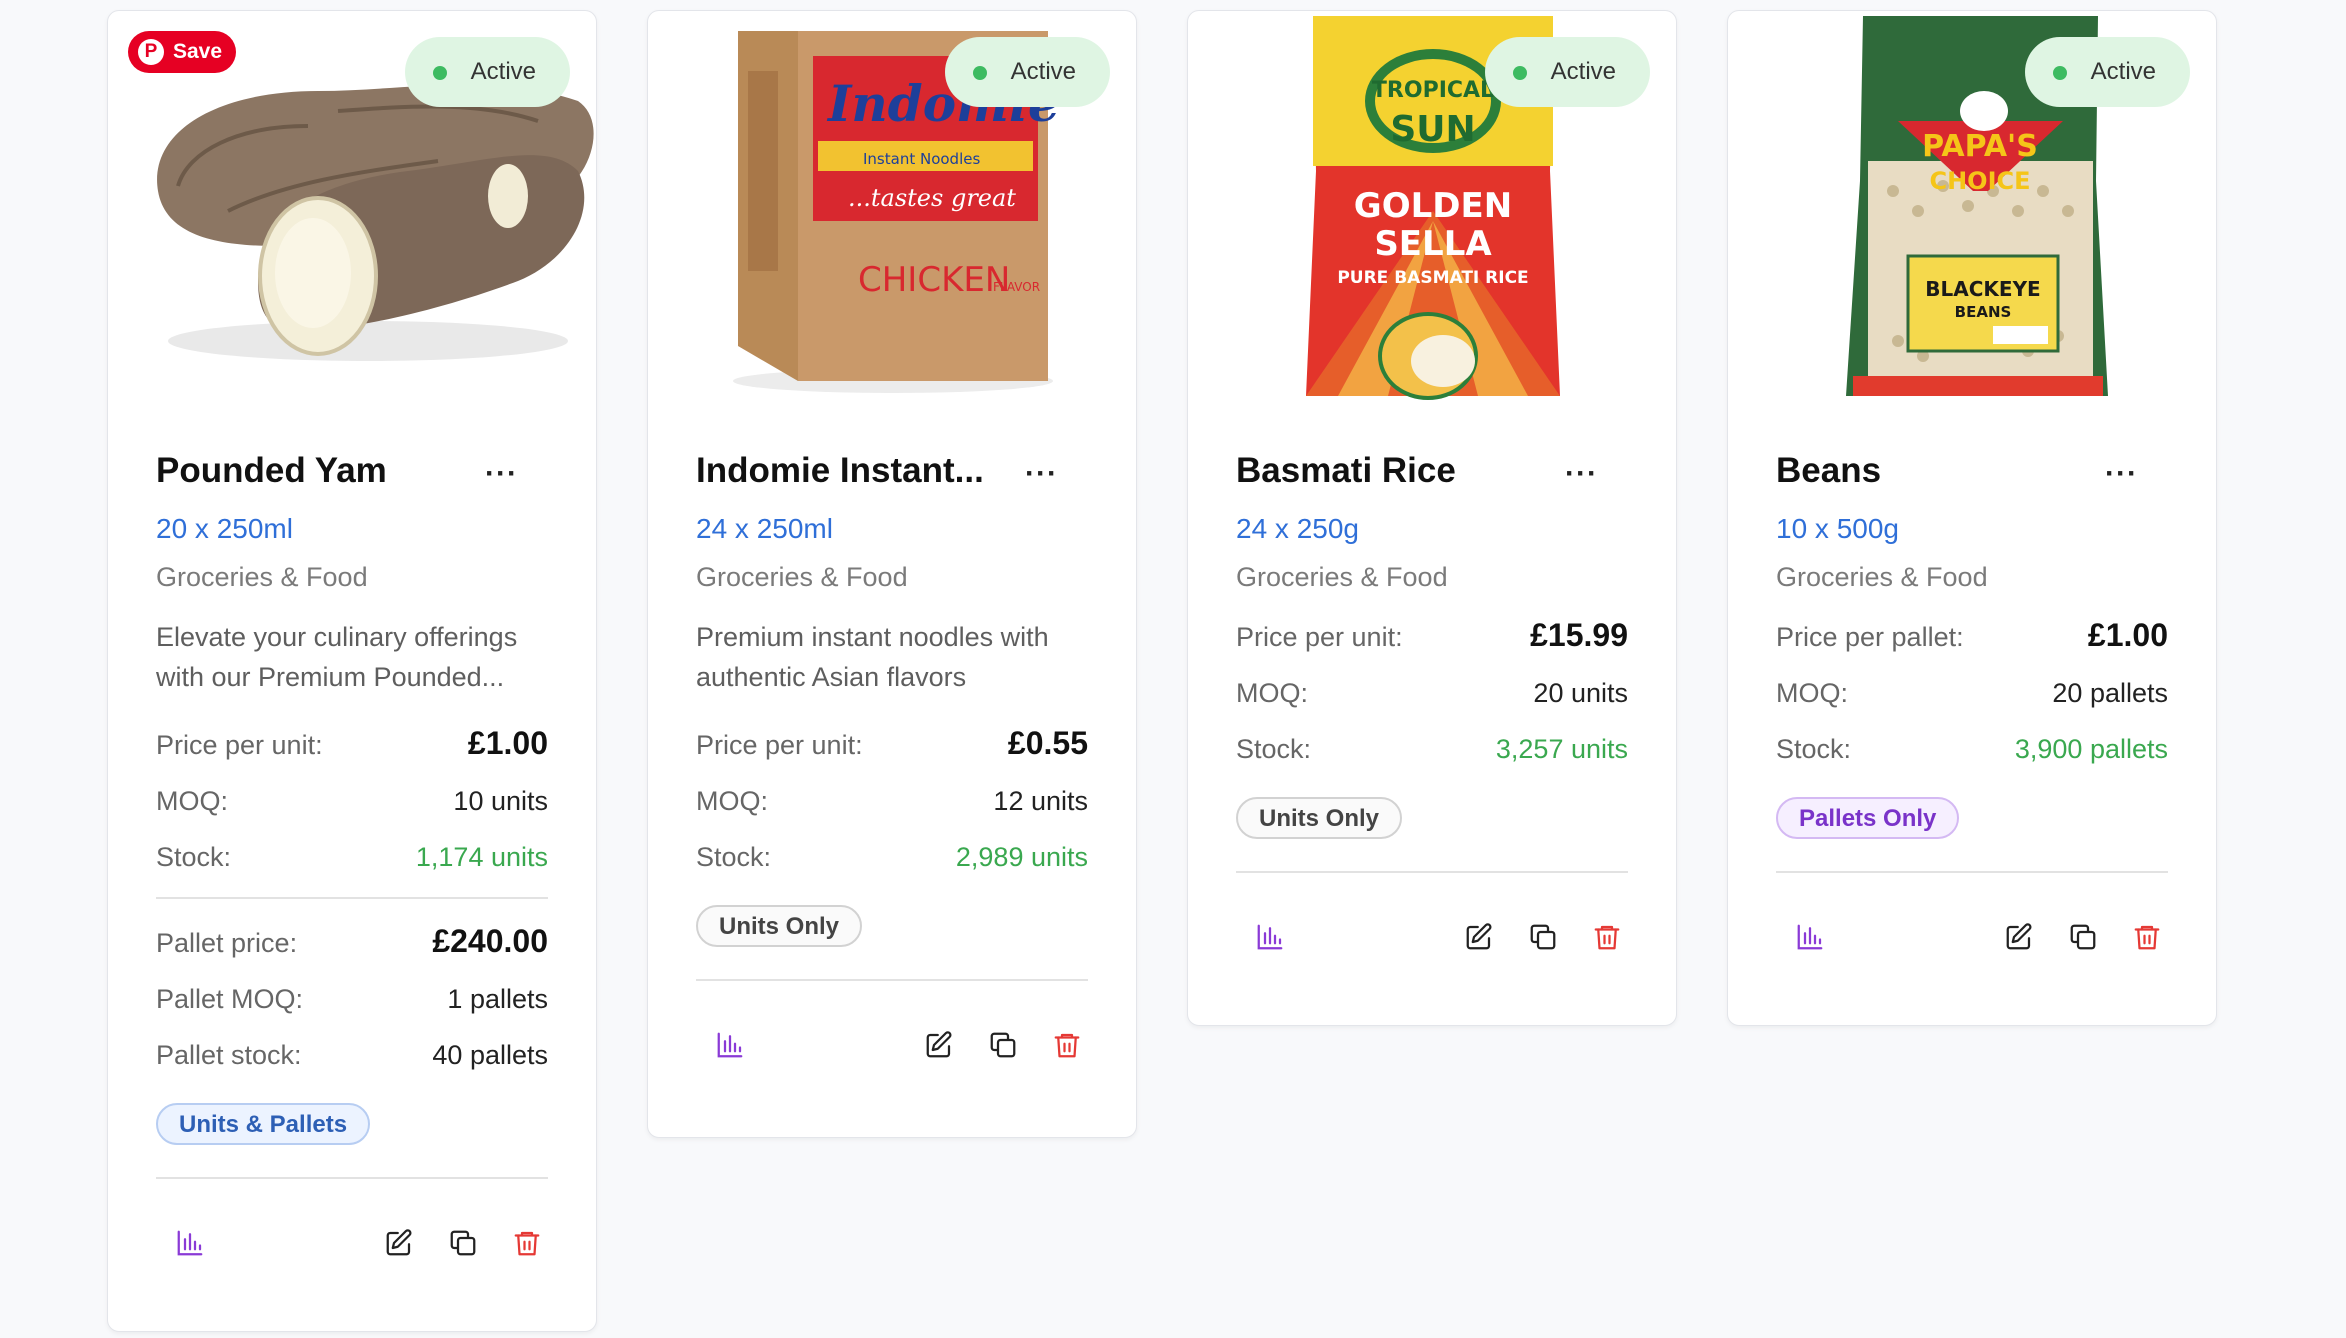 The height and width of the screenshot is (1338, 2346). I want to click on pack-size: 24 x 250g, so click(1297, 528).